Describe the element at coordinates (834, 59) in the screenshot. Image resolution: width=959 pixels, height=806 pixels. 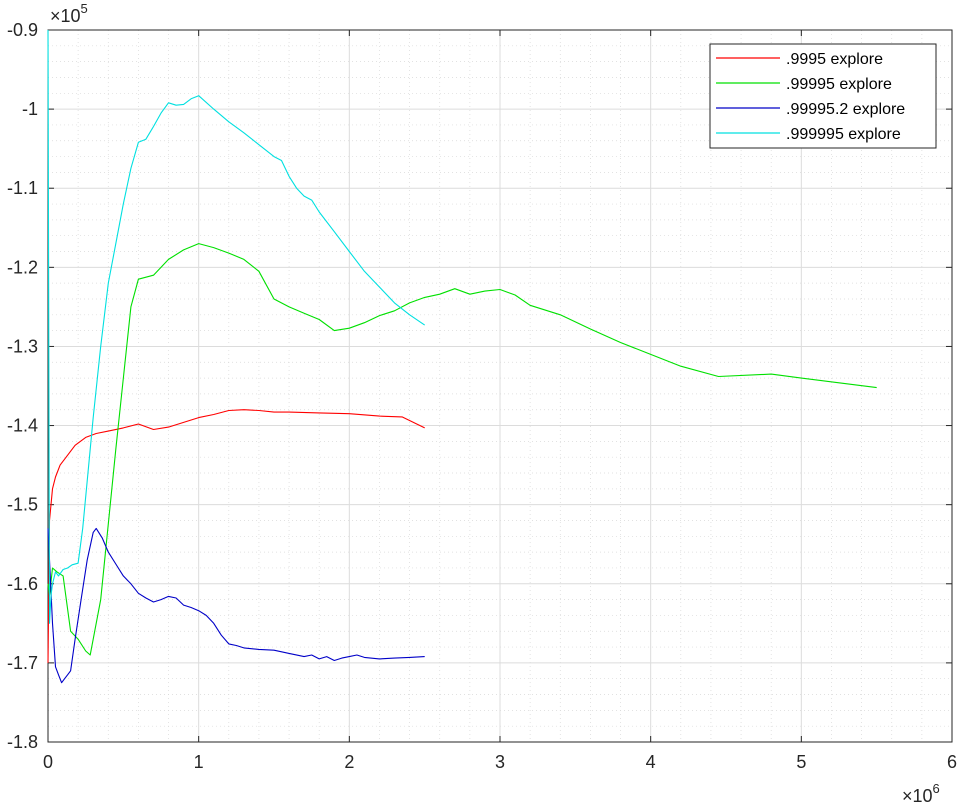
I see `legend-label: .9995 explore` at that location.